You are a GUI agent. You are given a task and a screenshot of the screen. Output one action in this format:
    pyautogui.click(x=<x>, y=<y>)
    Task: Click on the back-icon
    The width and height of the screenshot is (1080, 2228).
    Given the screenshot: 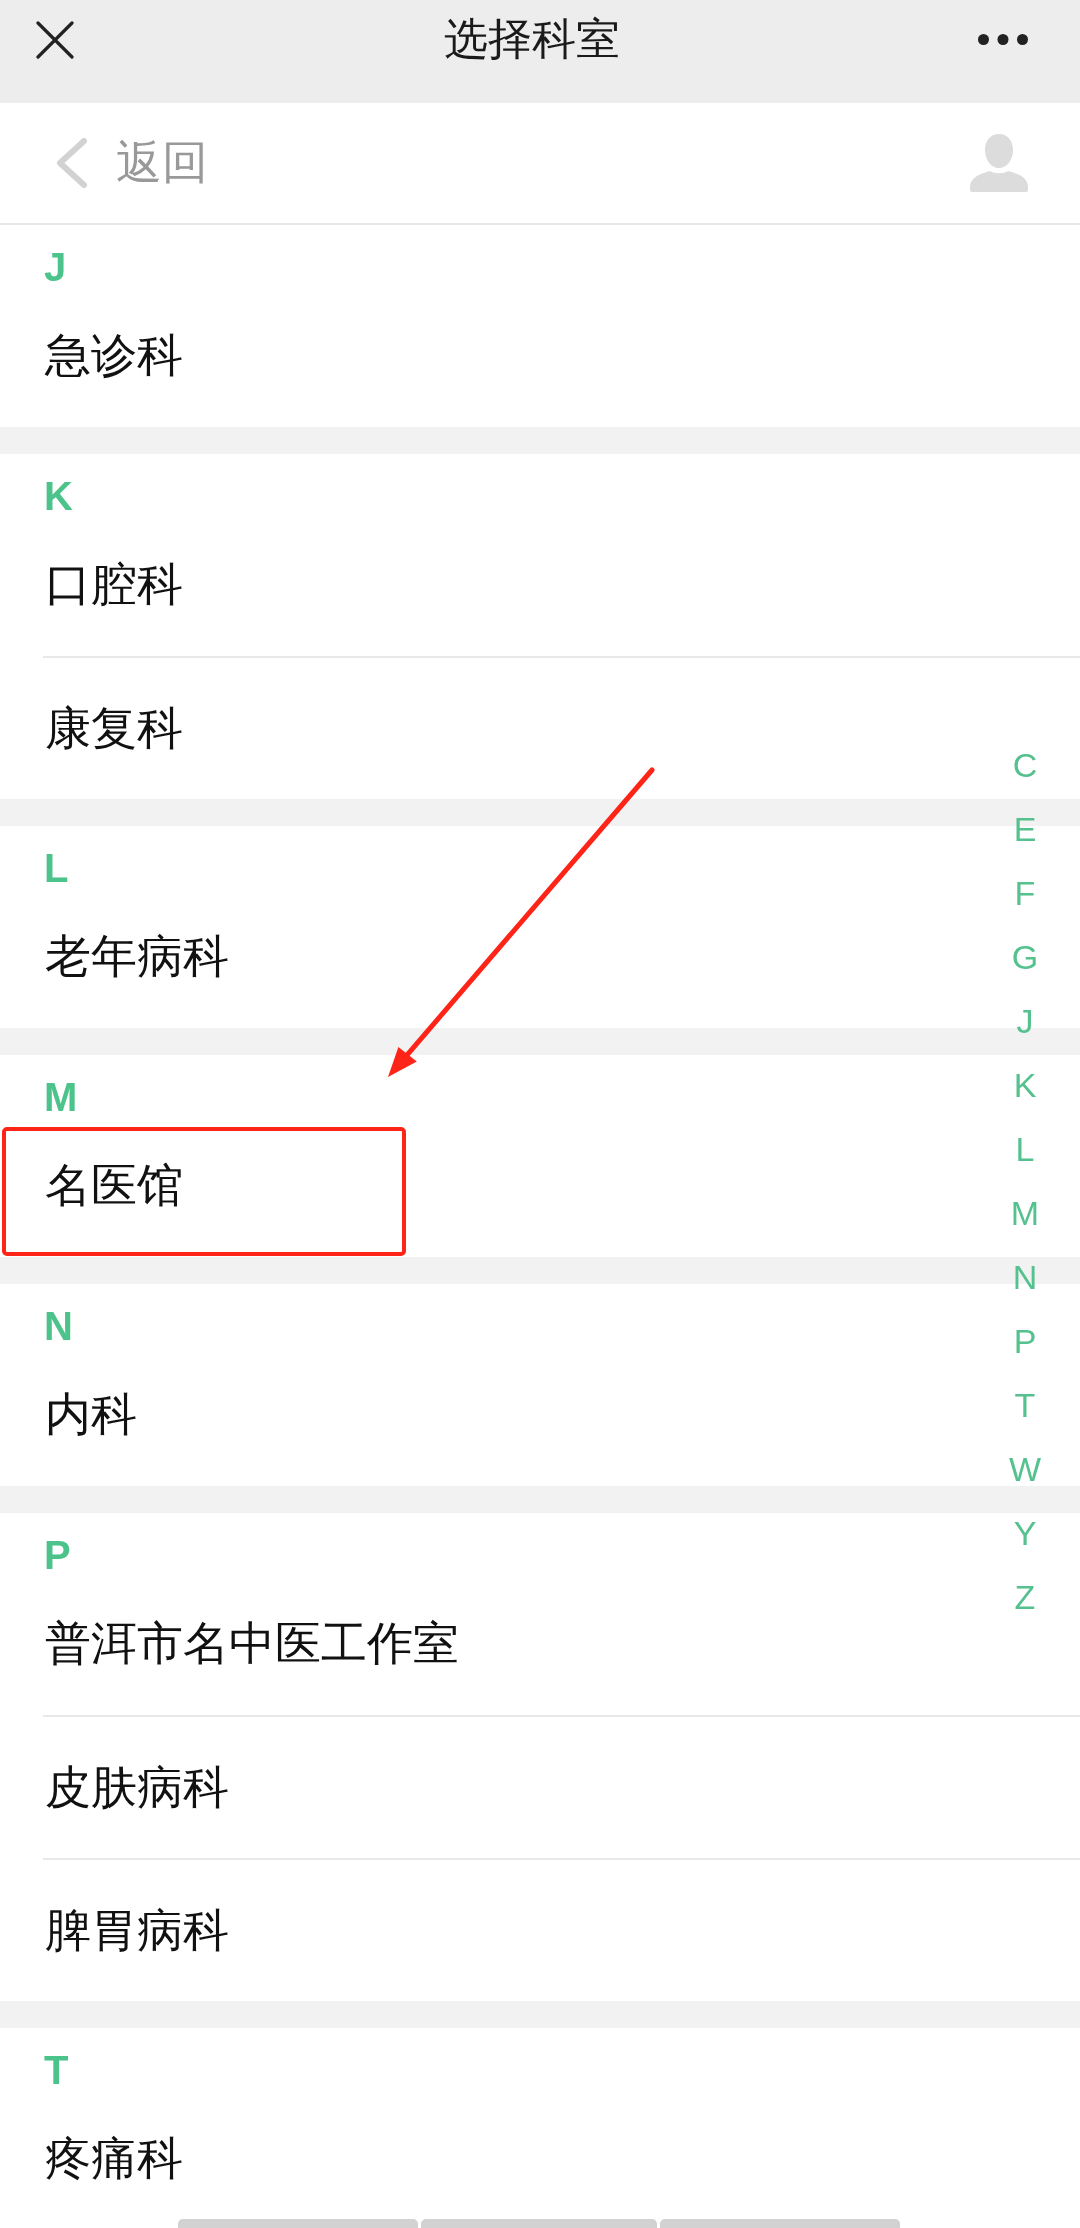 What is the action you would take?
    pyautogui.click(x=71, y=163)
    